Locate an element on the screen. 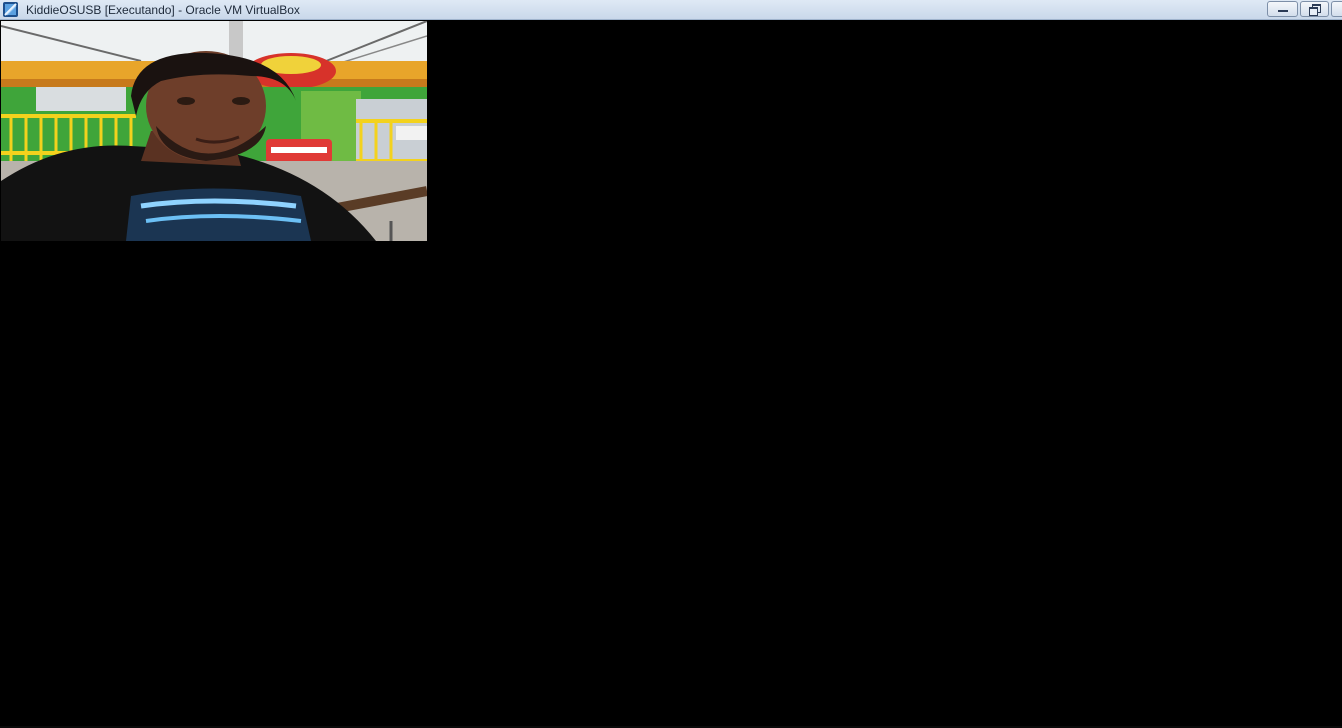 The width and height of the screenshot is (1342, 728). photo-image is located at coordinates (214, 131).